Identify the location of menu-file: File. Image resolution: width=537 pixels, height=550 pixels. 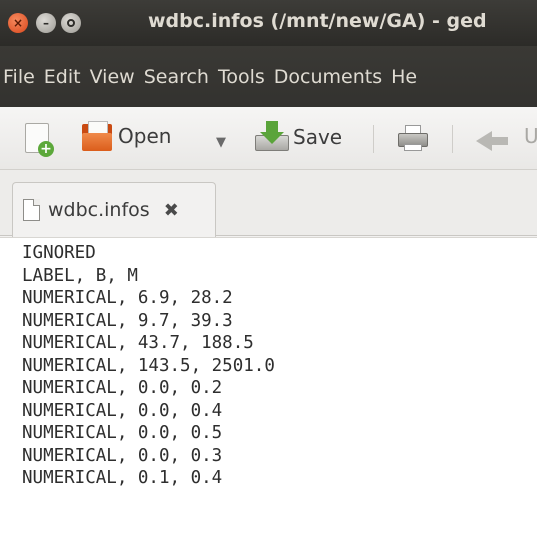
(19, 77).